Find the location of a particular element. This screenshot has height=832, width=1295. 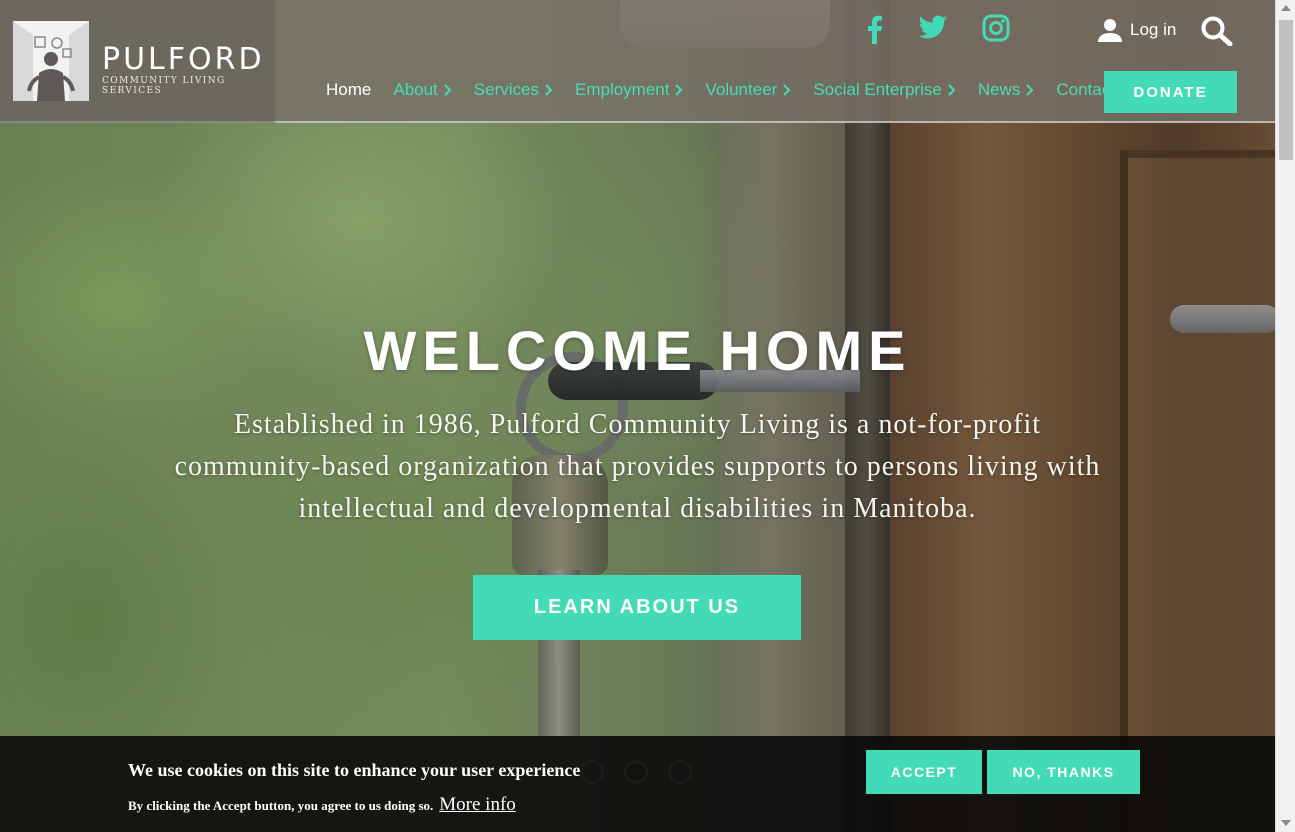

scroll-up-arrow-icon is located at coordinates (1286, 8).